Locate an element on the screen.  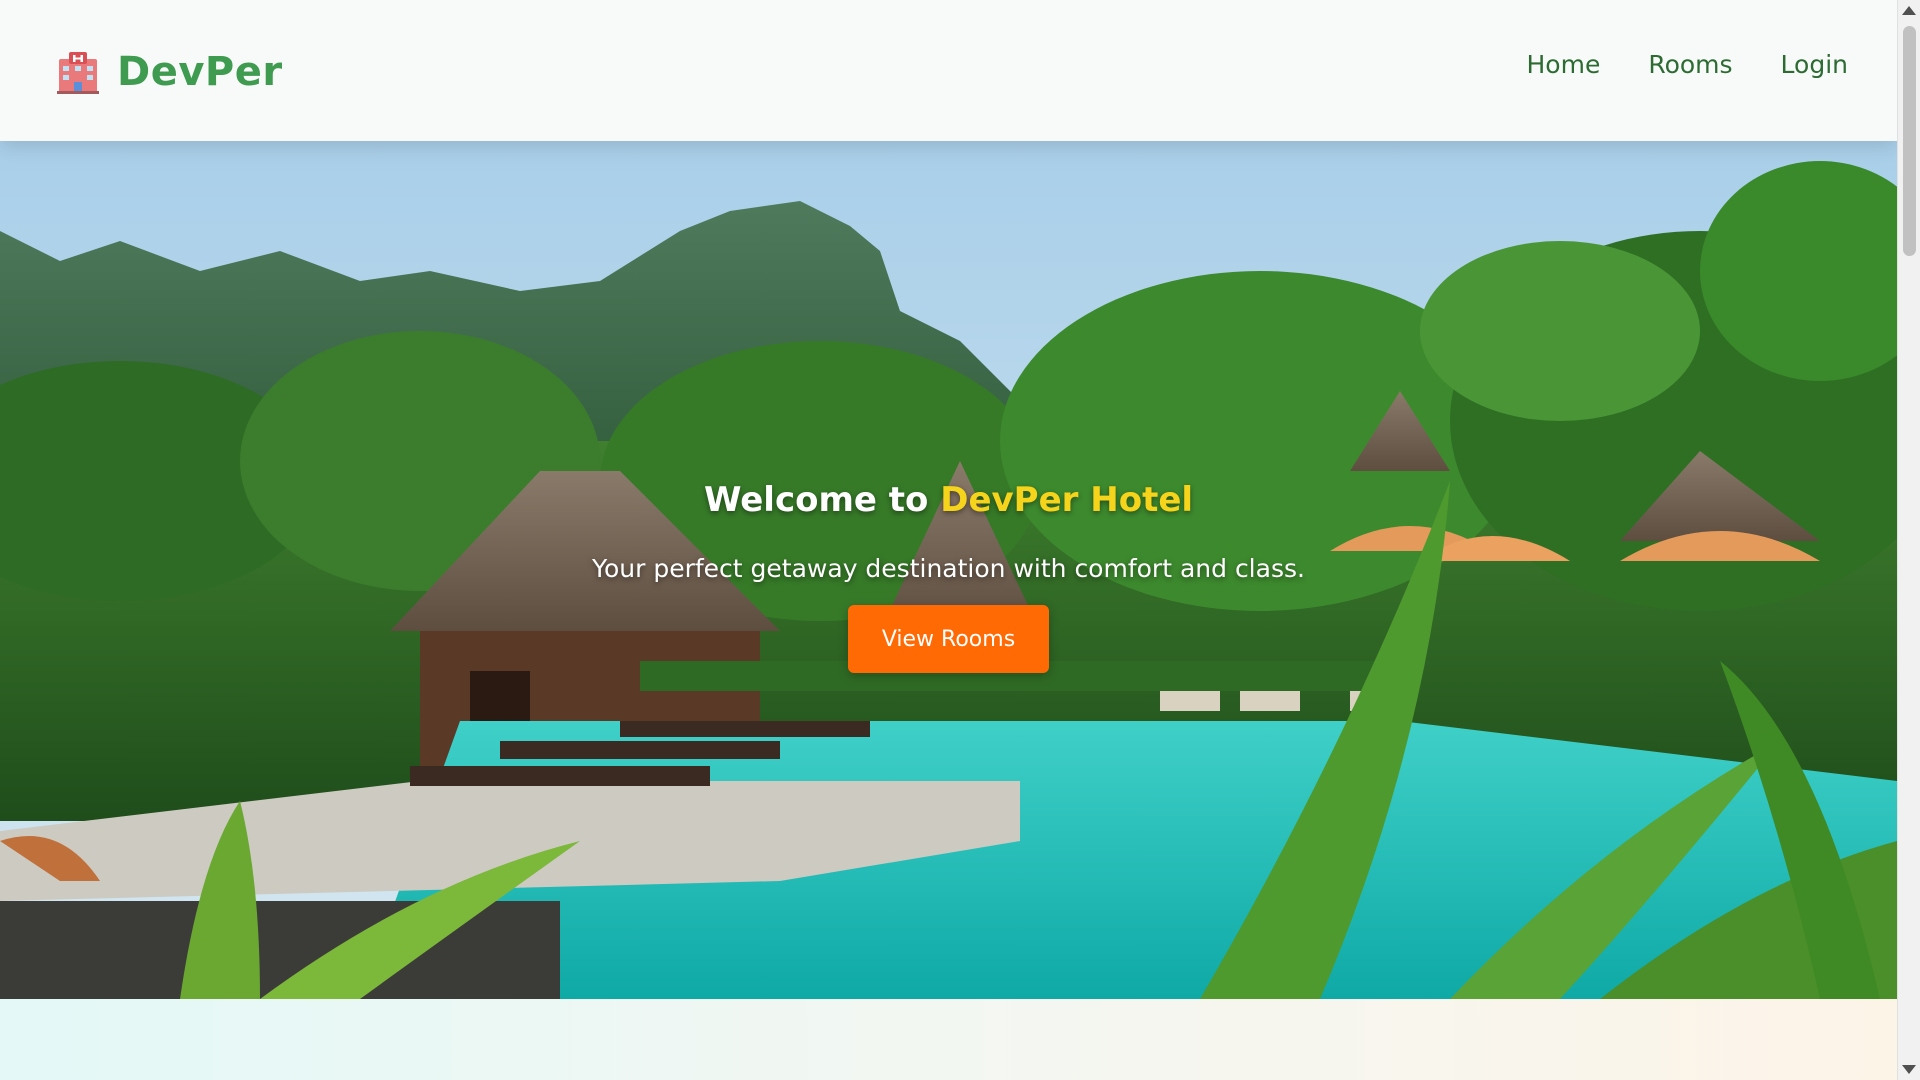
nav-links: Home Rooms Login is located at coordinates (1688, 64).